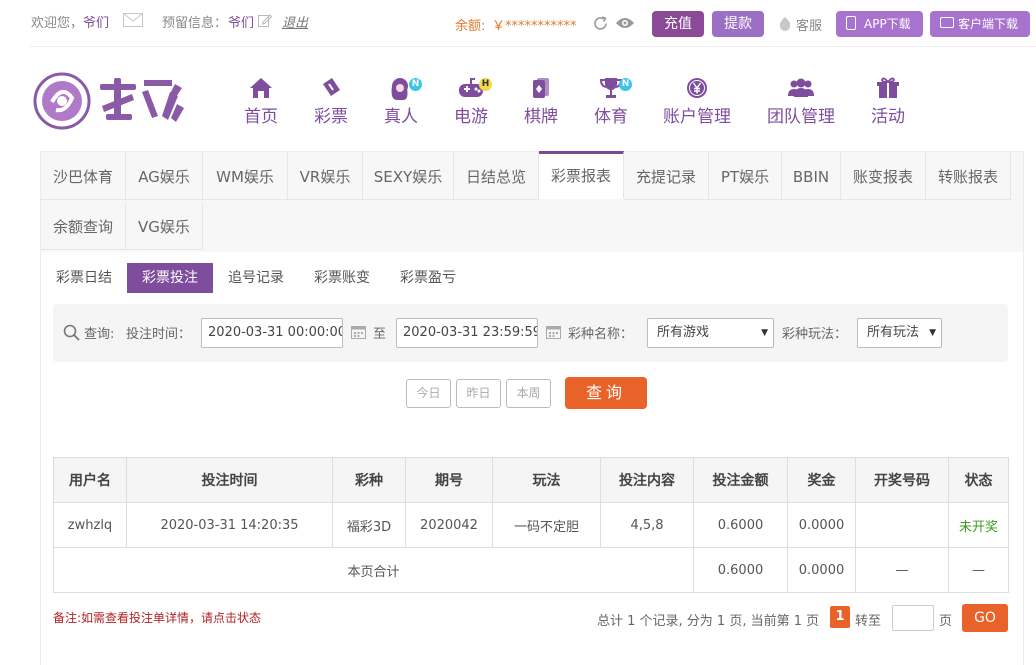  I want to click on tab-saba-sports: 沙巴体育, so click(83, 176).